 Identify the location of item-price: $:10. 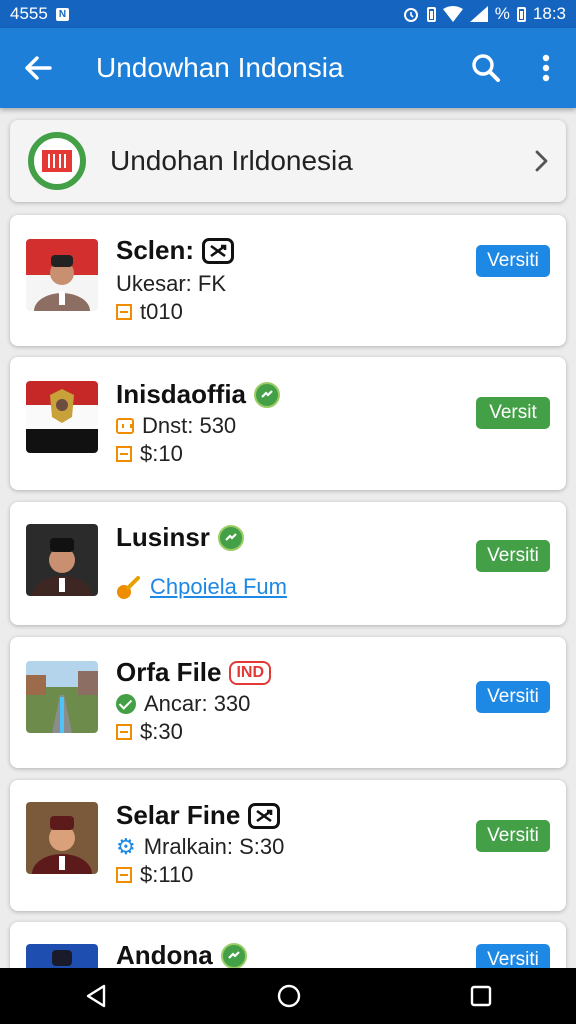
(161, 453).